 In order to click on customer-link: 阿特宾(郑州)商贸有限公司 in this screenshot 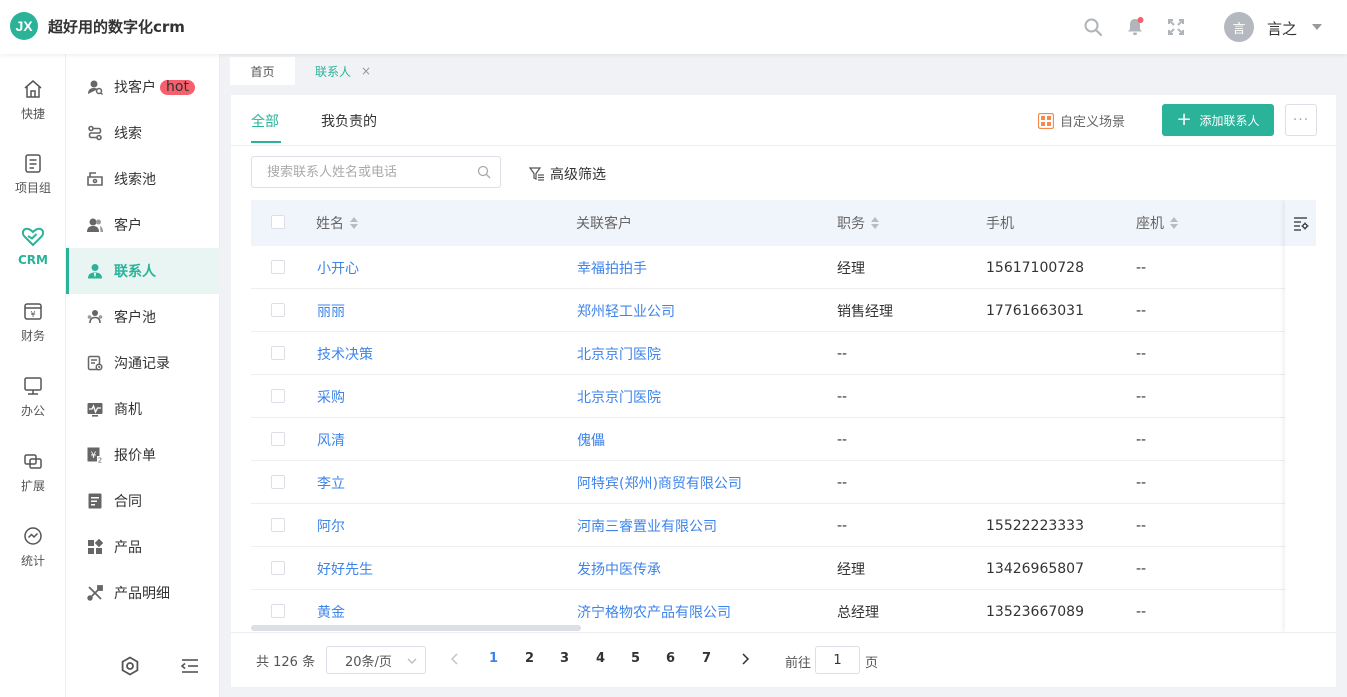, I will do `click(659, 482)`.